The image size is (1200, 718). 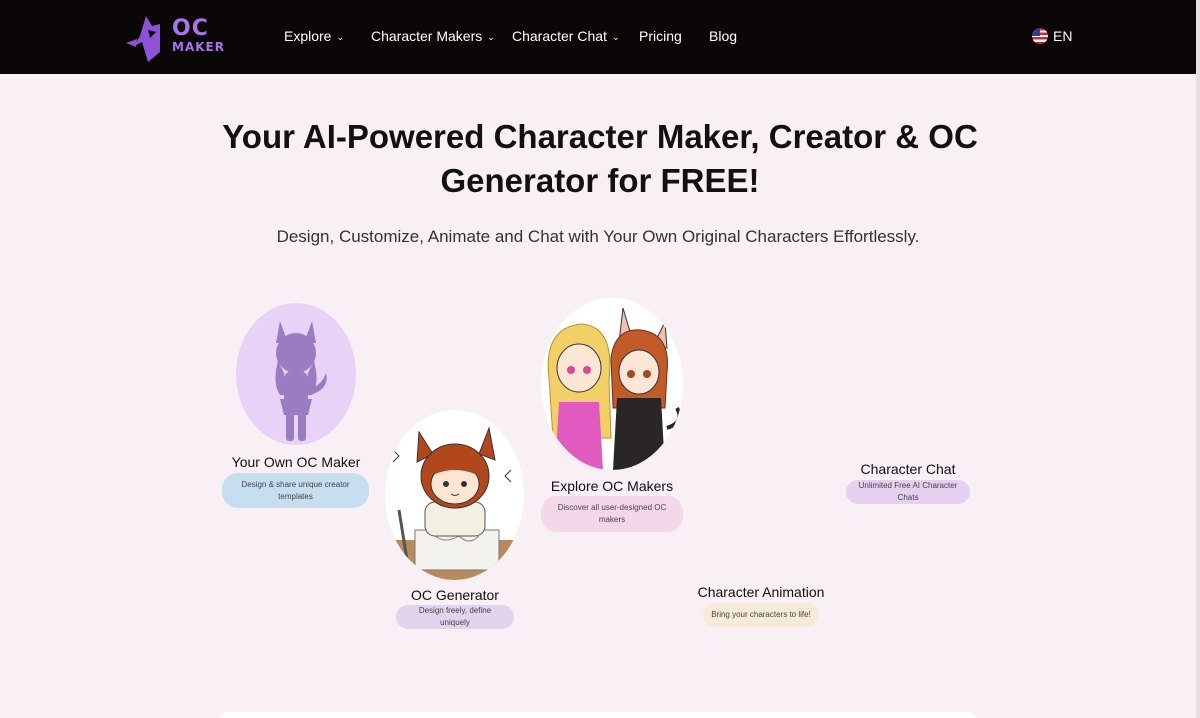 I want to click on nav-character-chat: Character Chat ⌄, so click(x=565, y=36).